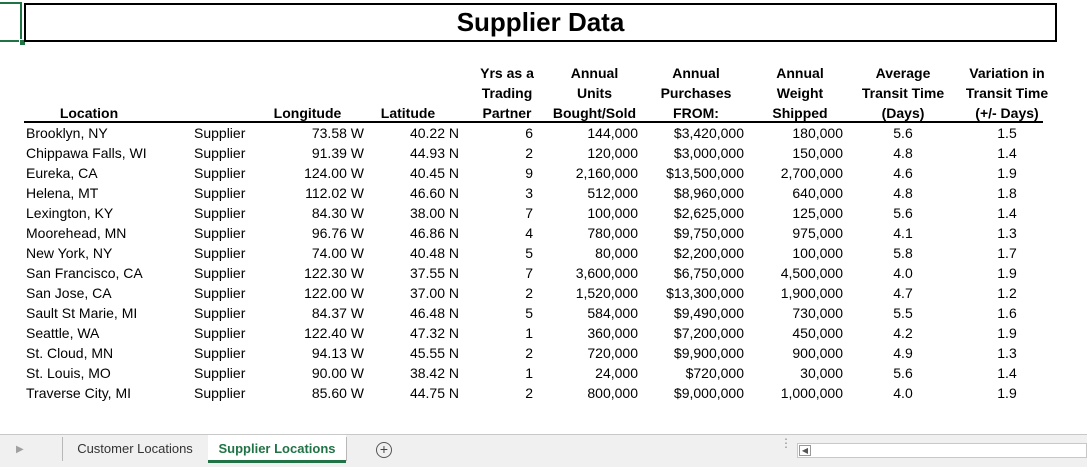 The width and height of the screenshot is (1087, 467). I want to click on cell-latitude: 46.60 N, so click(419, 193).